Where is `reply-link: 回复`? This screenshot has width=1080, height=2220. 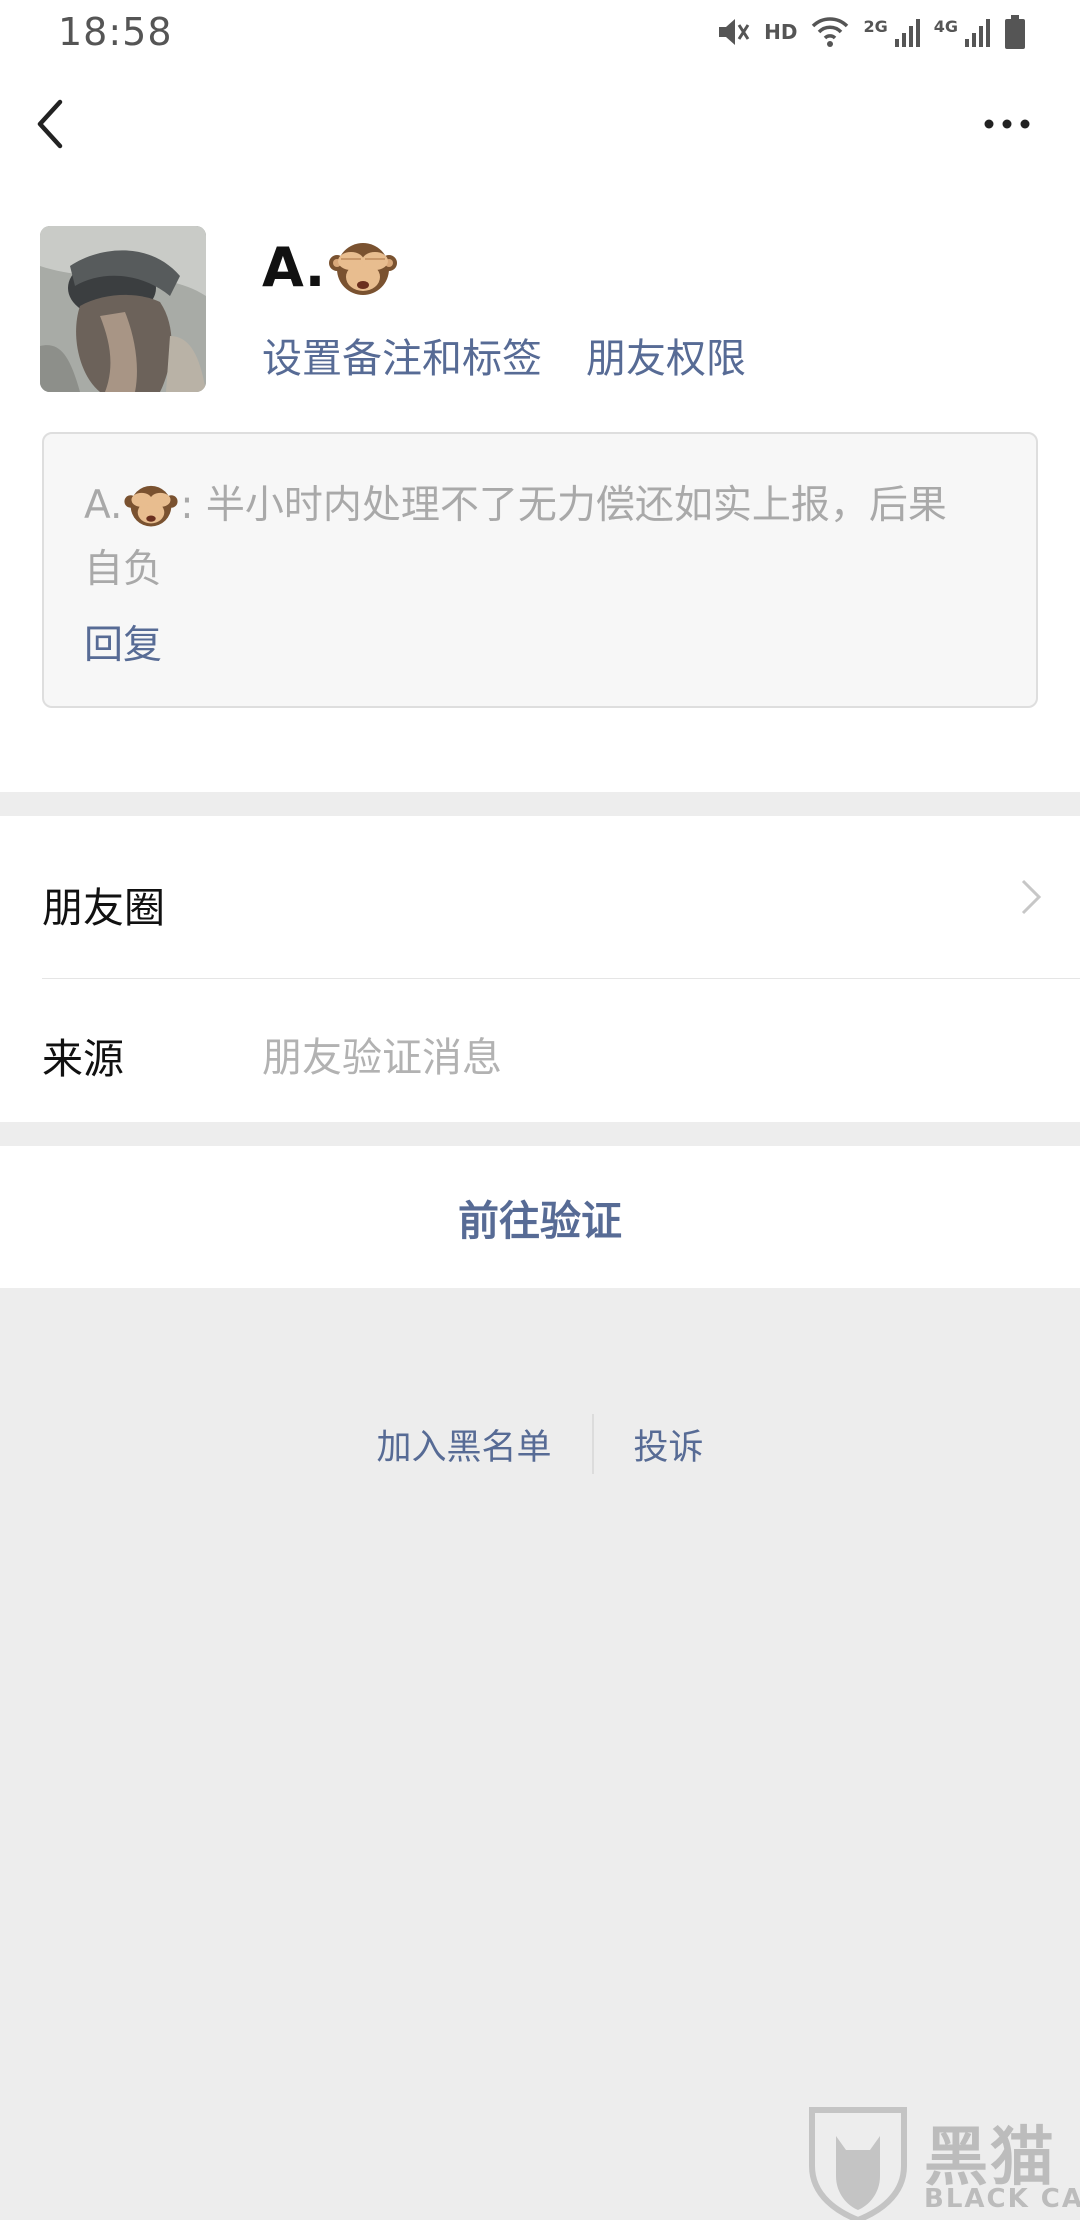 reply-link: 回复 is located at coordinates (123, 642).